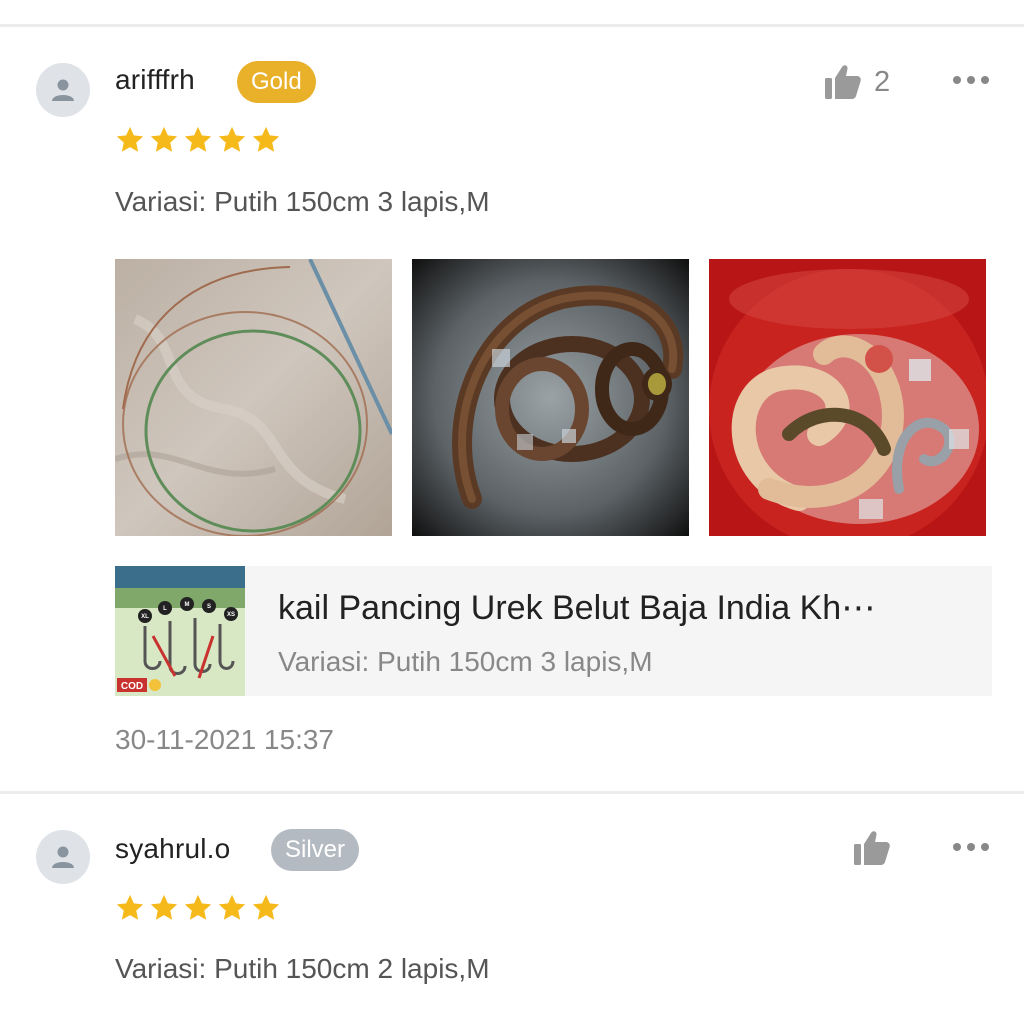 This screenshot has height=1024, width=1024. I want to click on size-label: S, so click(209, 607).